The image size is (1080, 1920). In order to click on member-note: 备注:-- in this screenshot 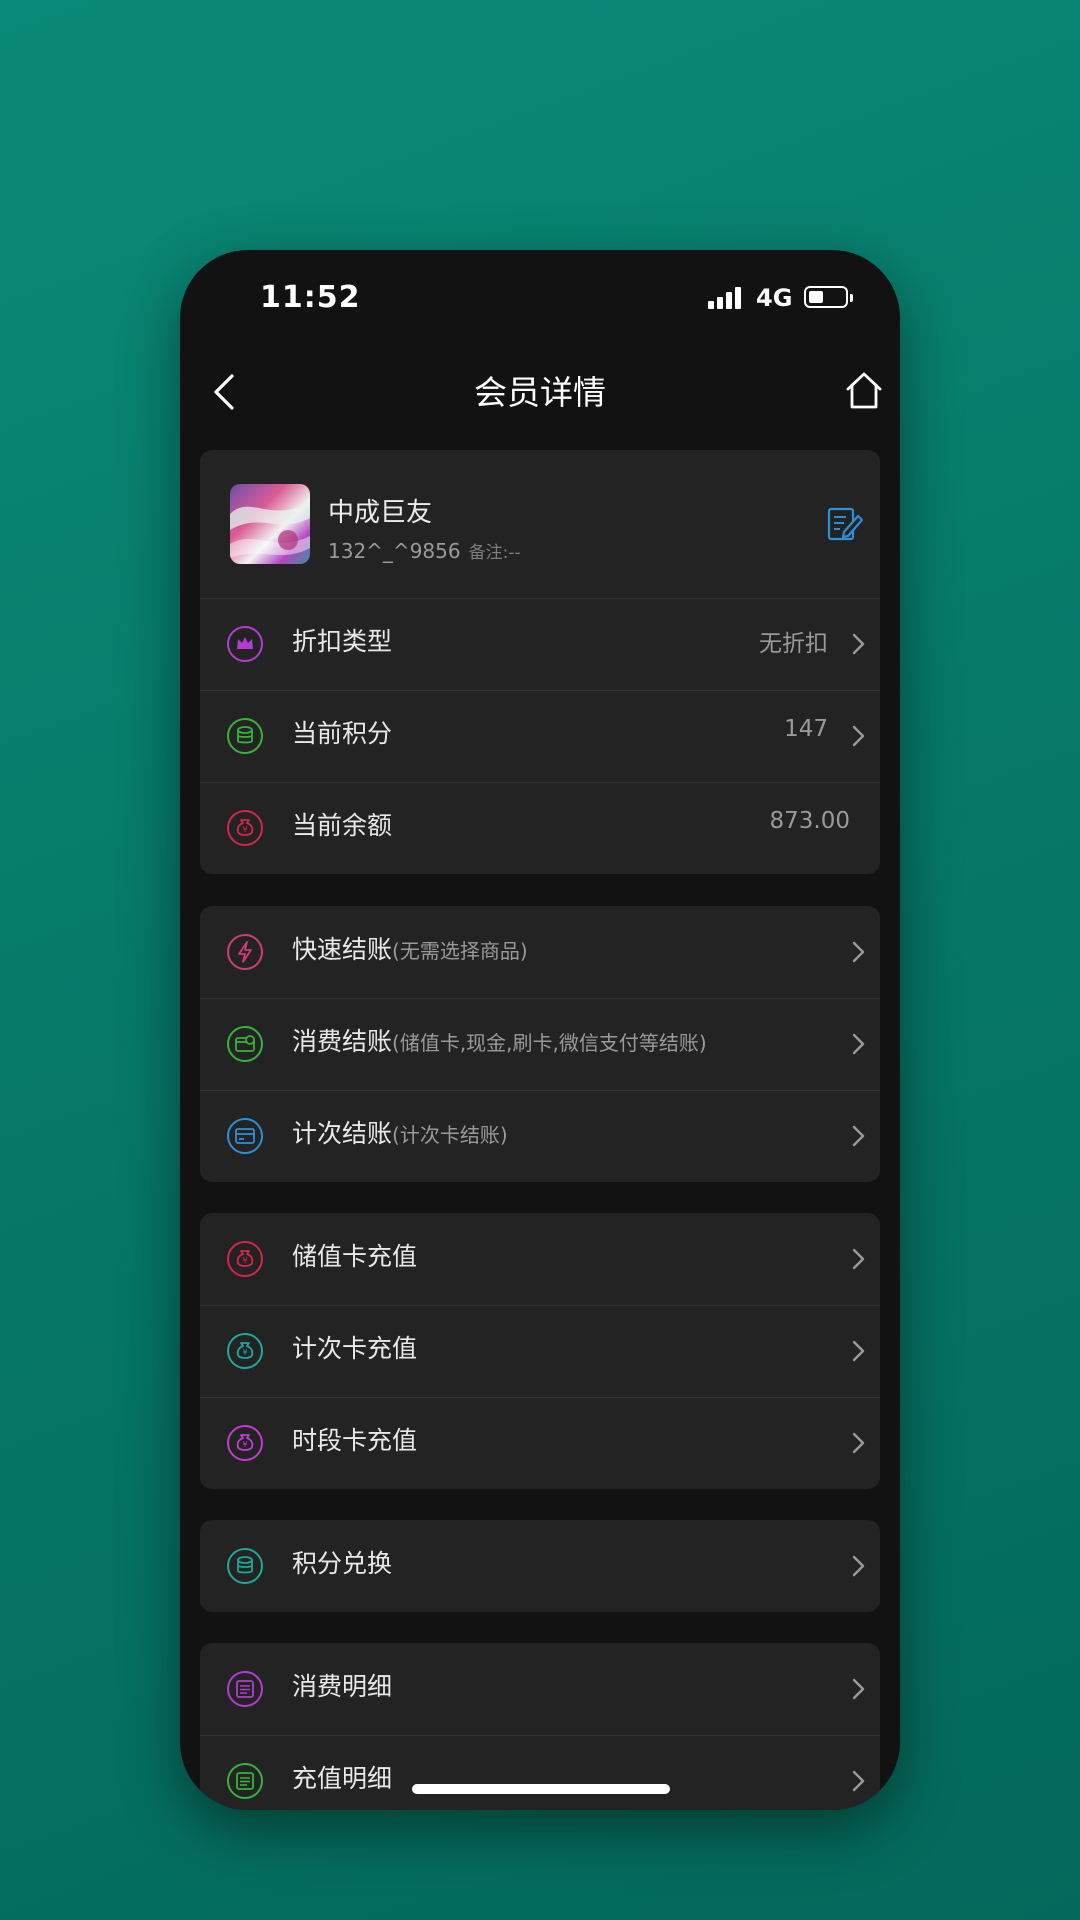, I will do `click(494, 553)`.